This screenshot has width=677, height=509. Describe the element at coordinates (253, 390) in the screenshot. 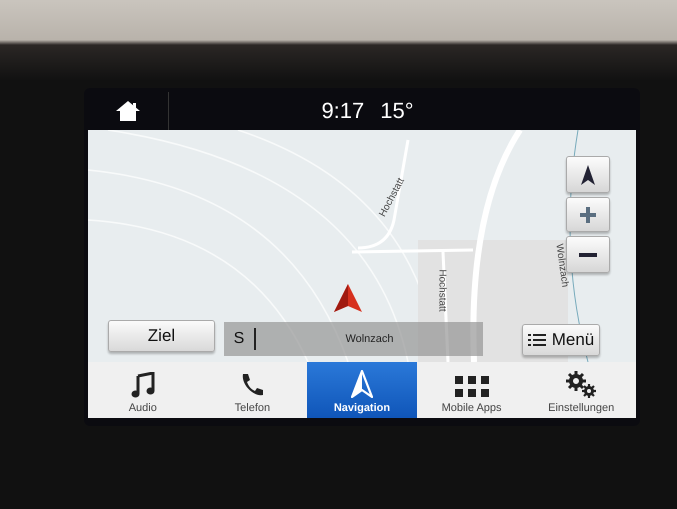

I see `phone-tab: Telefon` at that location.